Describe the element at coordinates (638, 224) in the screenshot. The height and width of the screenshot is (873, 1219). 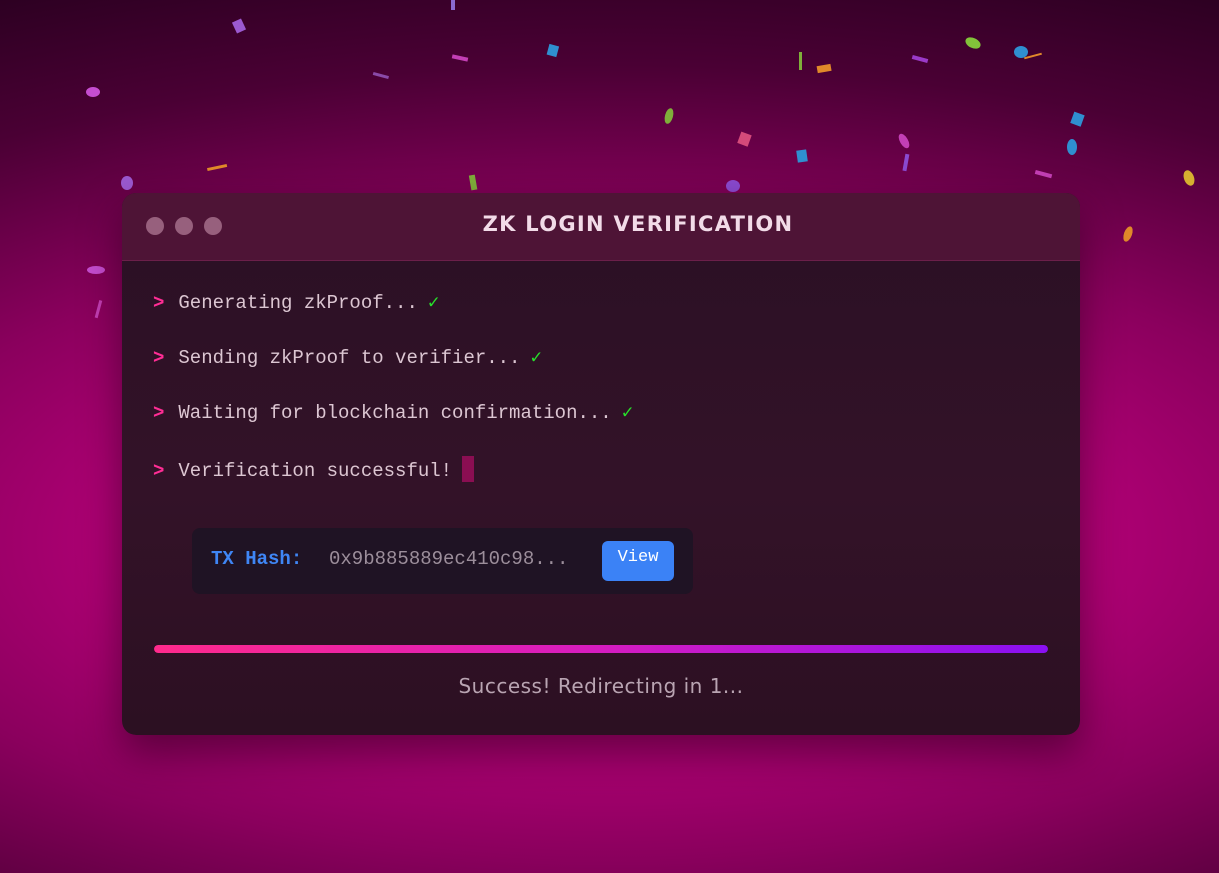
I see `window-title: ZK LOGIN VERIFICATION` at that location.